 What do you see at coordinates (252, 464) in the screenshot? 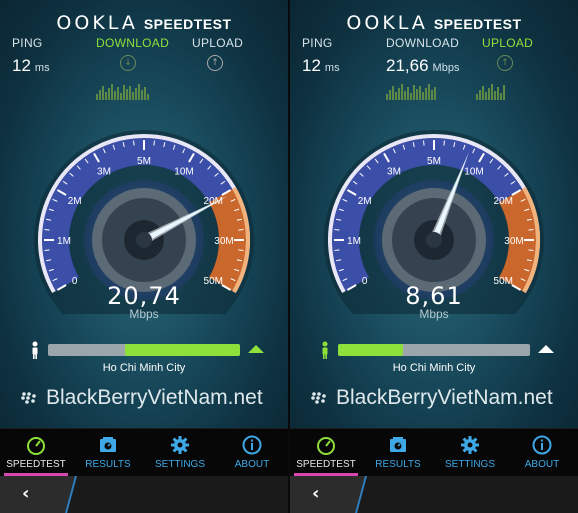
I see `nav-label: ABOUT` at bounding box center [252, 464].